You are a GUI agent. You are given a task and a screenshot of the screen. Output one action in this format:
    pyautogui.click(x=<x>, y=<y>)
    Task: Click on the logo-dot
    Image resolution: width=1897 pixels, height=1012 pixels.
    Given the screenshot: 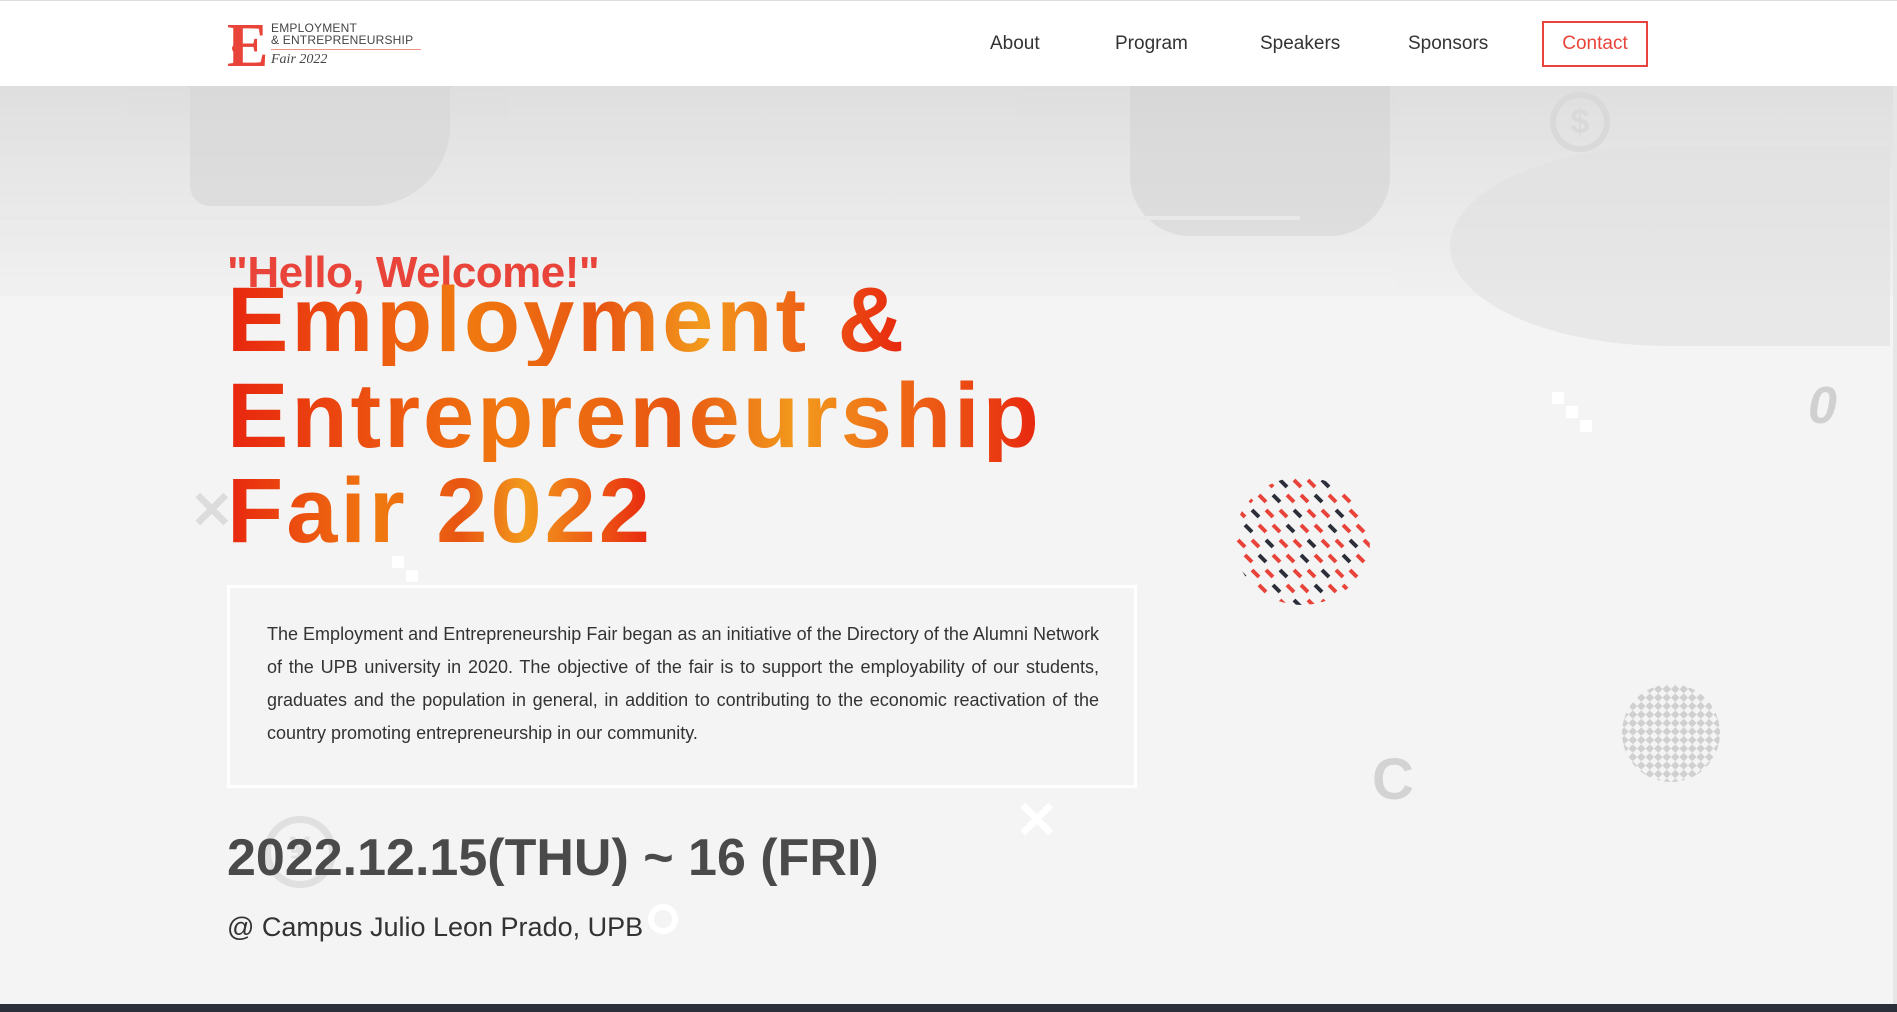 What is the action you would take?
    pyautogui.click(x=236, y=48)
    